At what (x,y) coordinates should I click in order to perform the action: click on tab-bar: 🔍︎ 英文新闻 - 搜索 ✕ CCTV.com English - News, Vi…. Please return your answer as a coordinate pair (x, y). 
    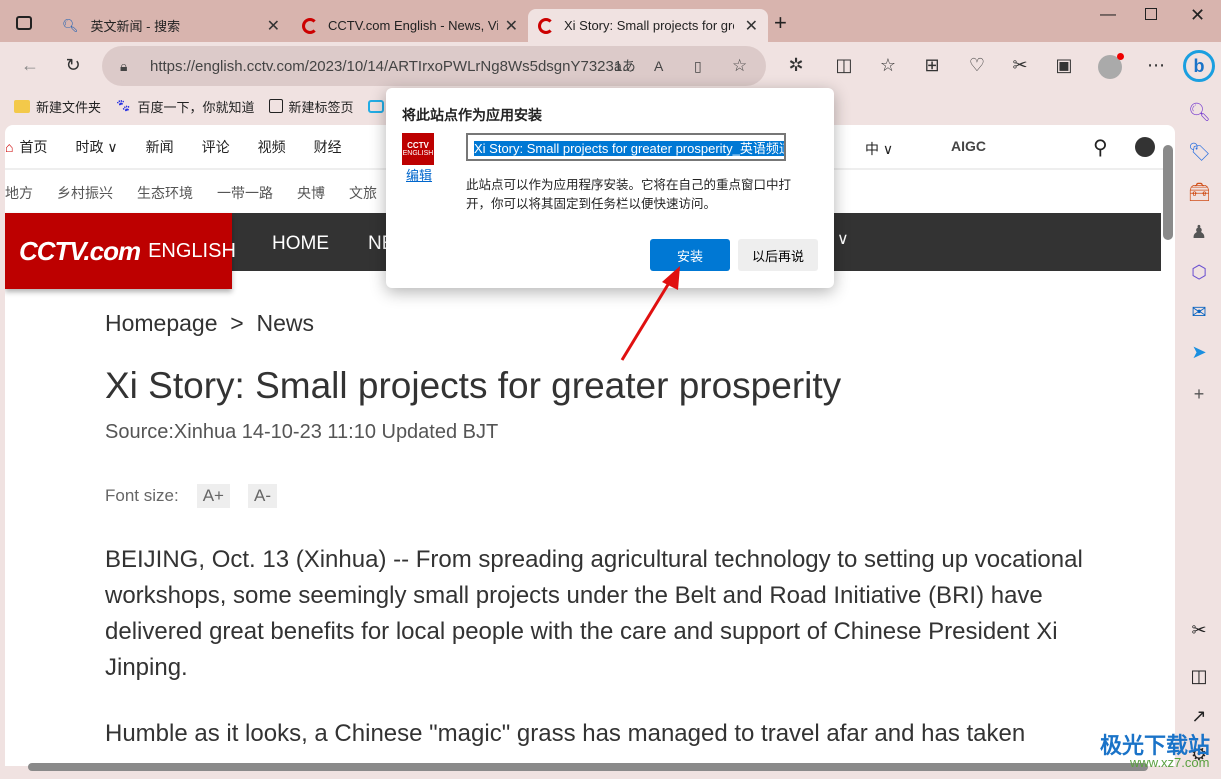
    Looking at the image, I should click on (610, 21).